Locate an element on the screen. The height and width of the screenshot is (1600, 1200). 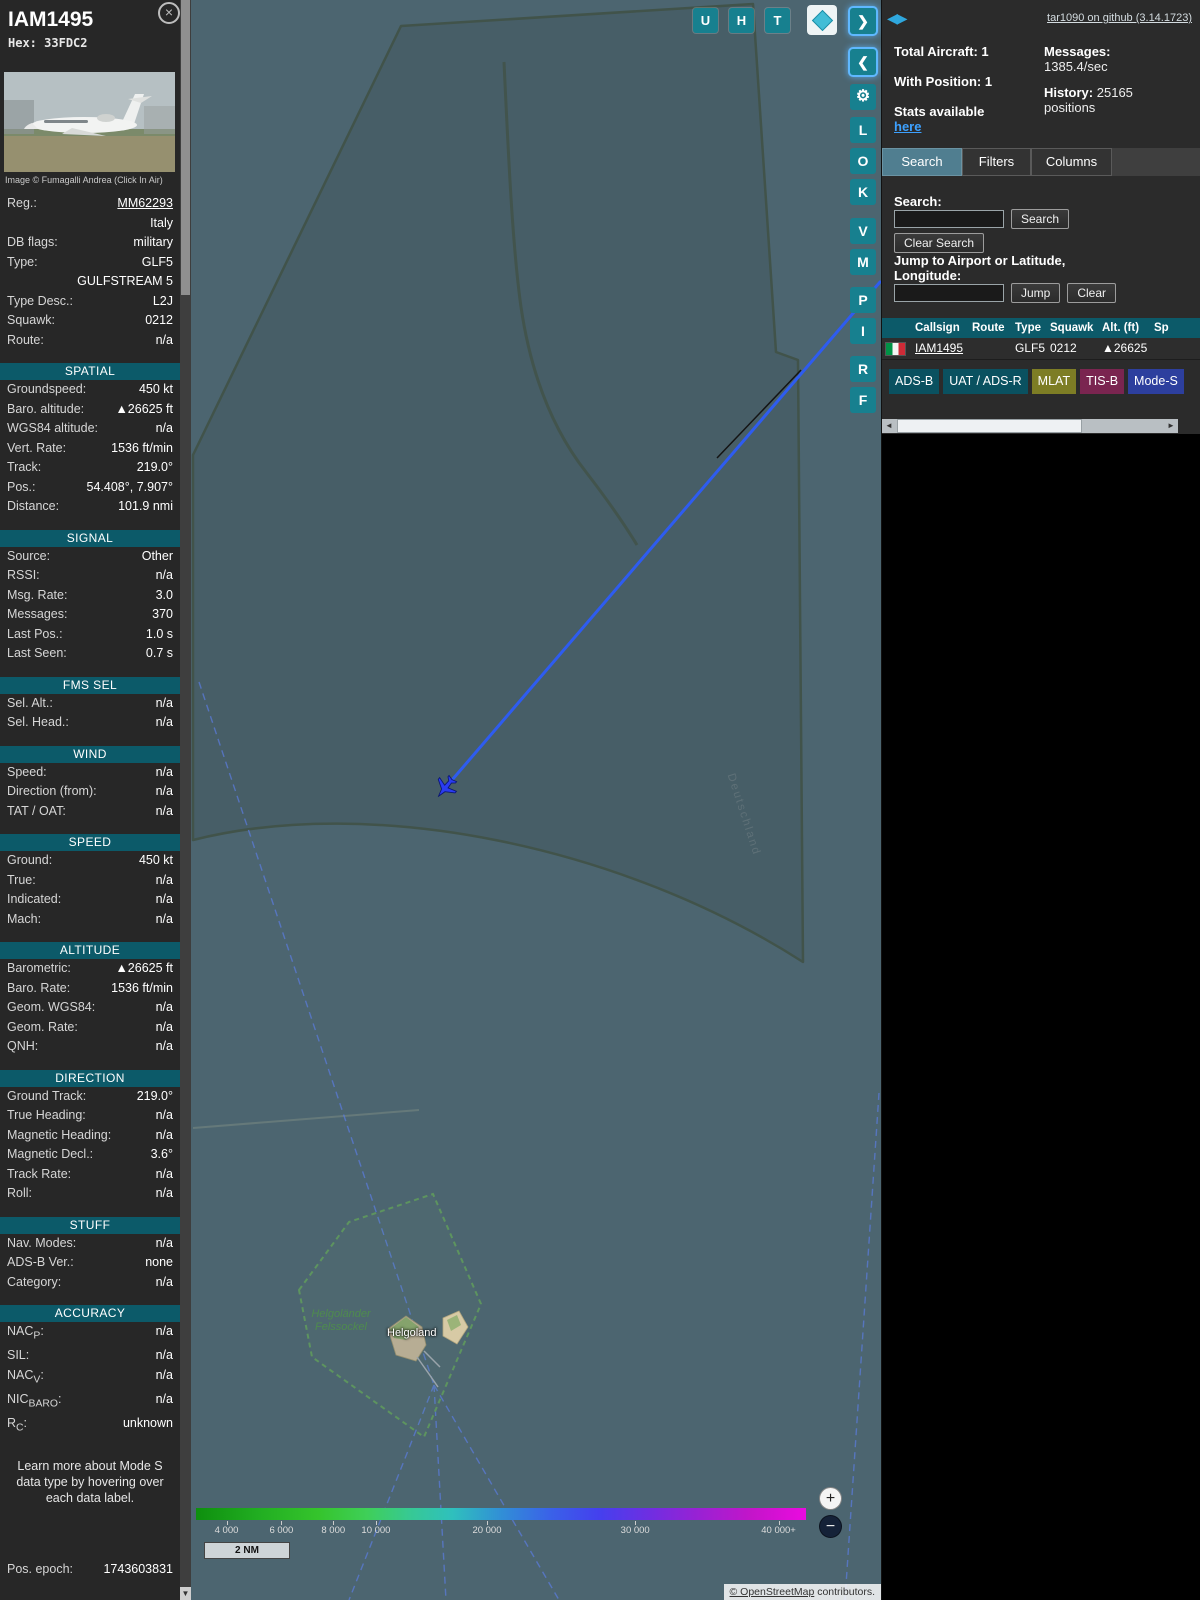
map-button-h: H is located at coordinates (741, 20).